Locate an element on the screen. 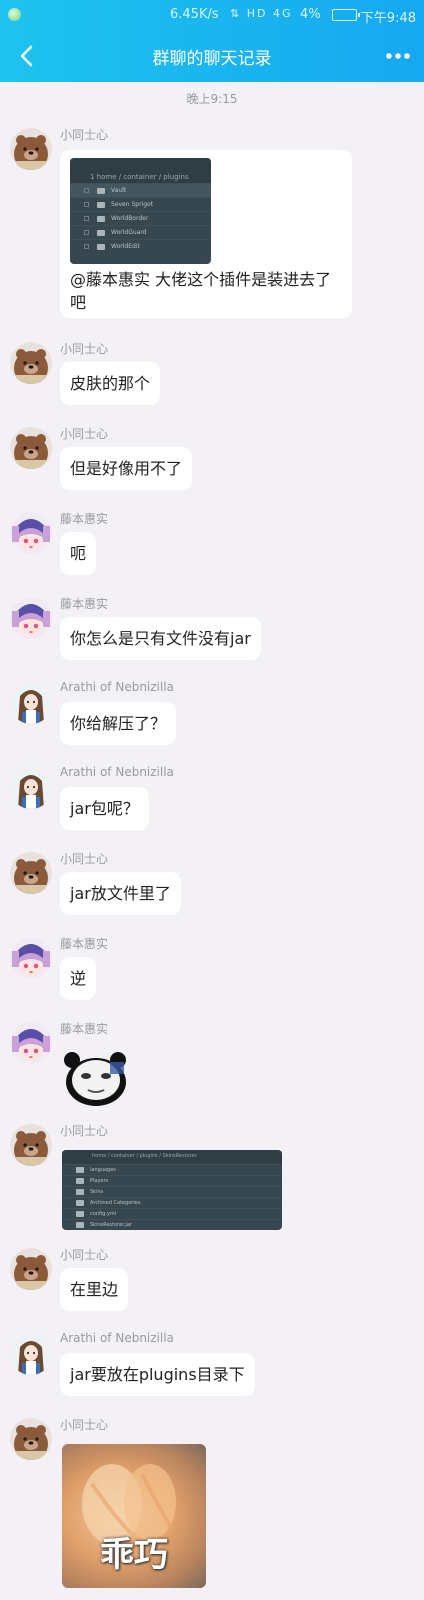  message-text: 你怎么是只有文件没有jar is located at coordinates (160, 638).